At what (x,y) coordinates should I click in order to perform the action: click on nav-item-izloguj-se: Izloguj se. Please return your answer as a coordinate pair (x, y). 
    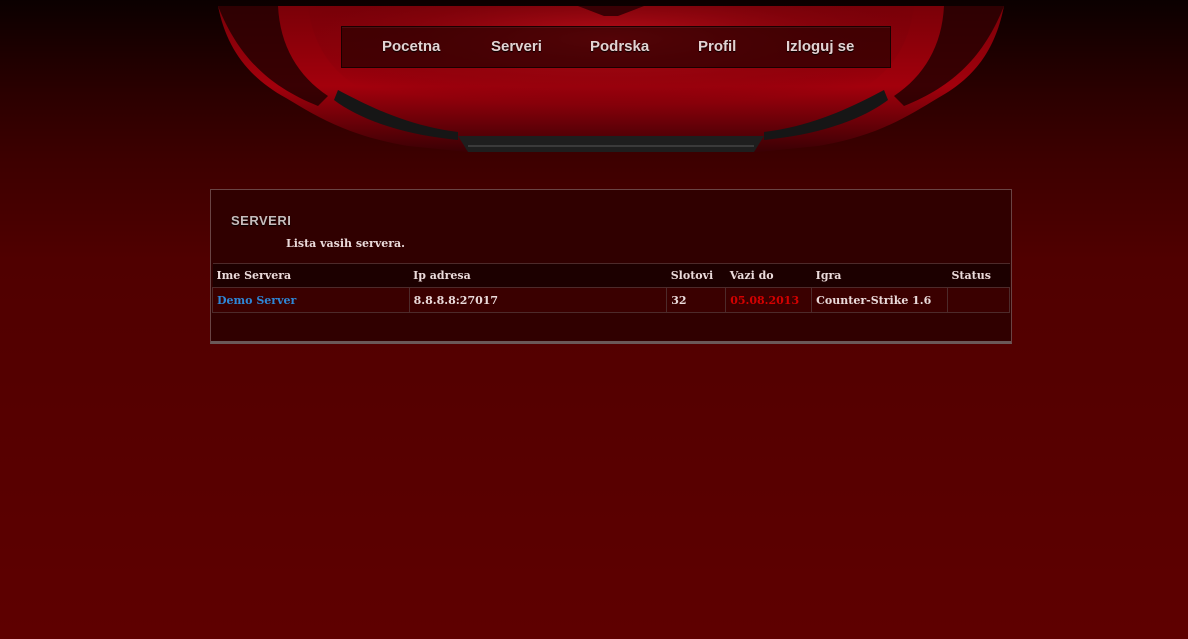
    Looking at the image, I should click on (820, 46).